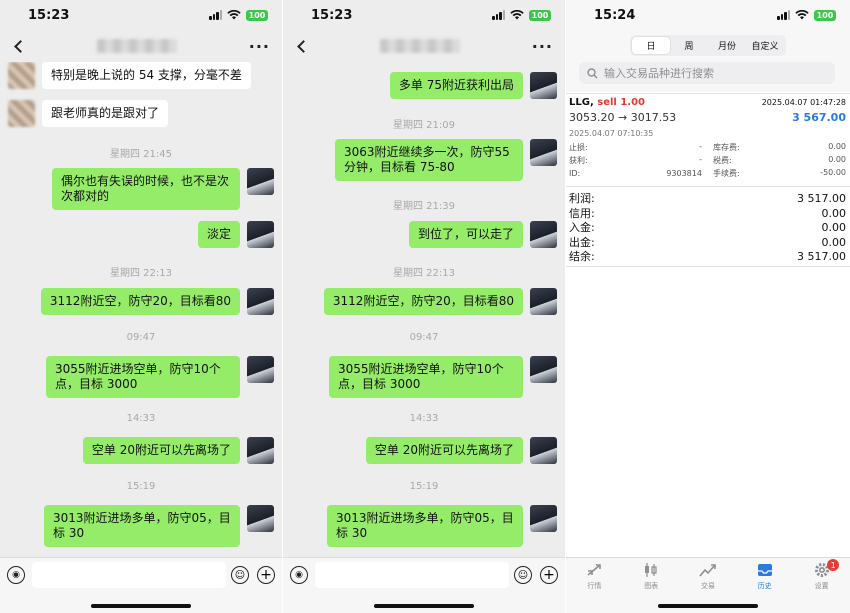 Image resolution: width=850 pixels, height=613 pixels. I want to click on home-indicator, so click(708, 606).